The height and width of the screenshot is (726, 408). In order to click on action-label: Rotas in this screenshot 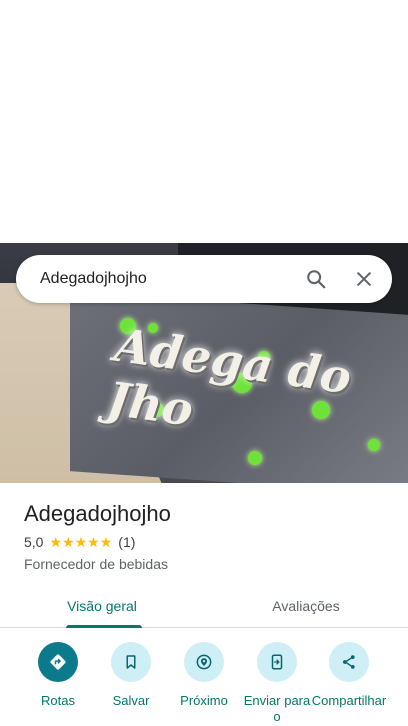, I will do `click(58, 700)`.